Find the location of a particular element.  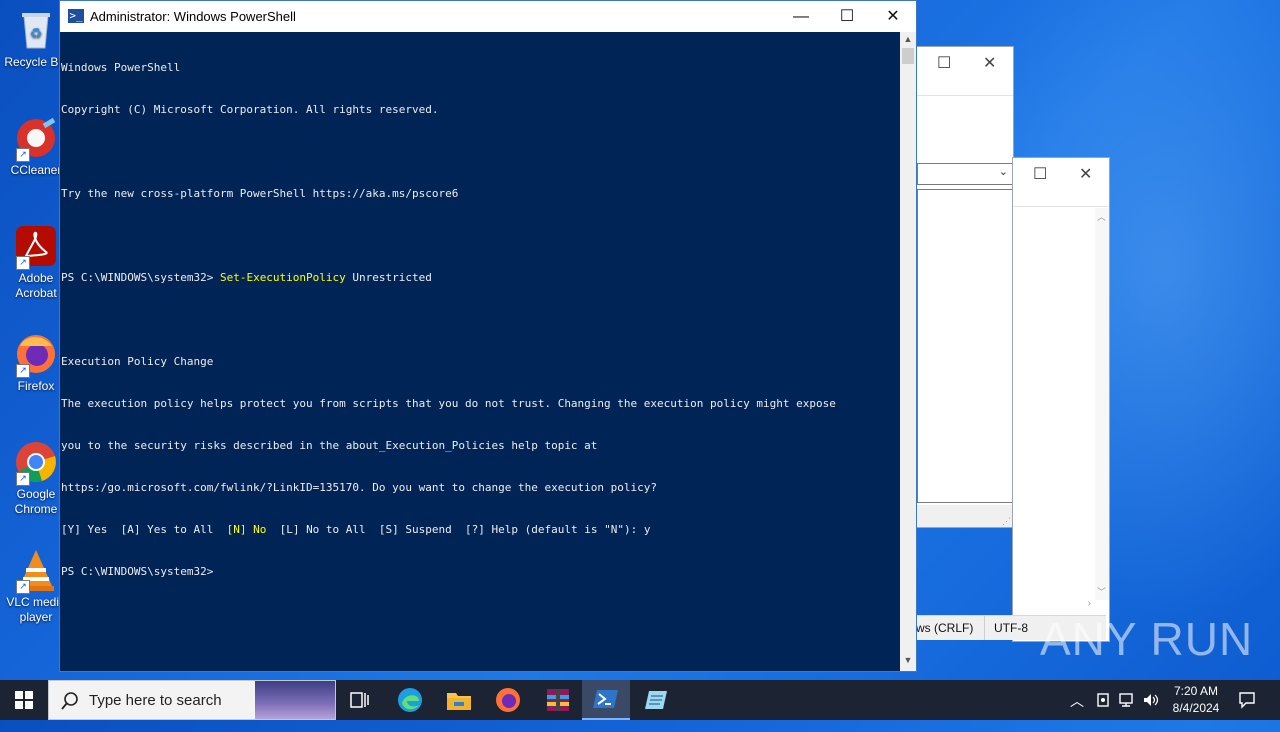

command-argument: Unrestricted is located at coordinates (388, 277).